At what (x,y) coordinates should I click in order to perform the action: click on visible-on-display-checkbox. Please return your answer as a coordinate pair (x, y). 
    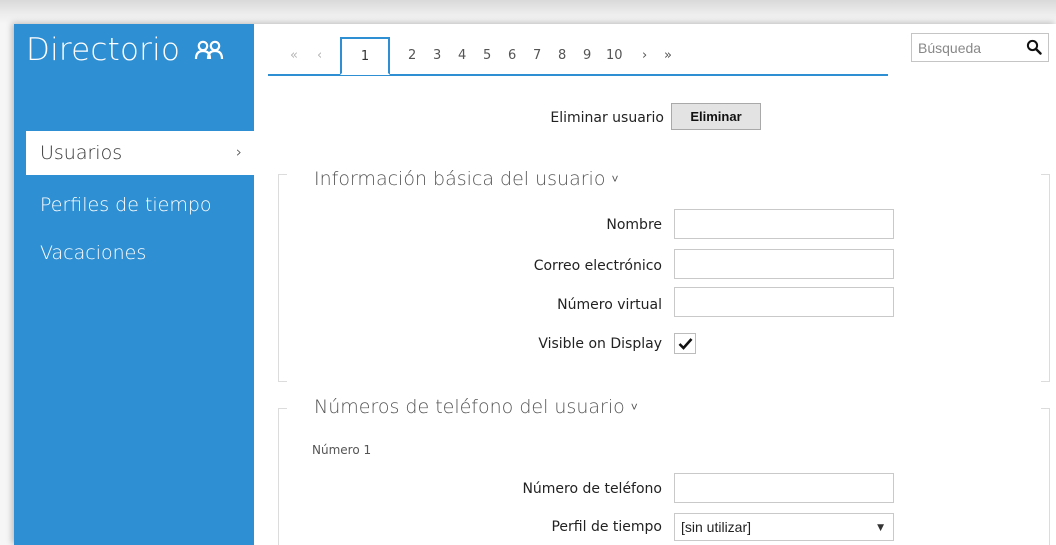
    Looking at the image, I should click on (685, 343).